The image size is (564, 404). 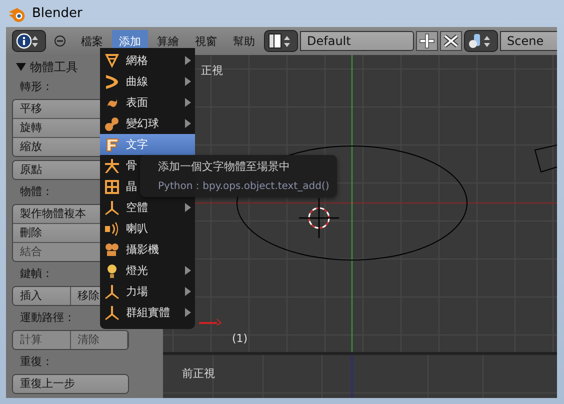 What do you see at coordinates (36, 192) in the screenshot?
I see `section-label: 物體：` at bounding box center [36, 192].